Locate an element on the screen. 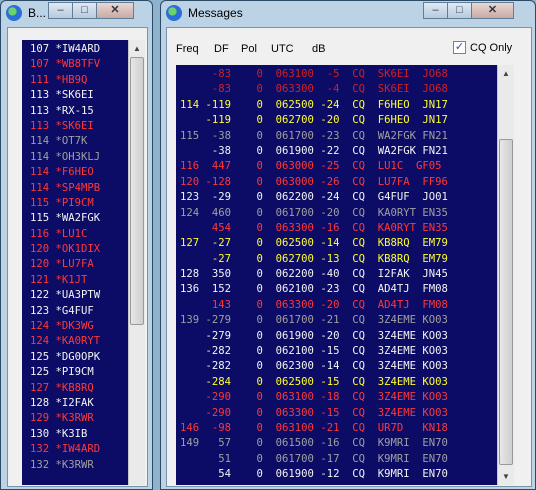  db-column-header: dB is located at coordinates (319, 49).